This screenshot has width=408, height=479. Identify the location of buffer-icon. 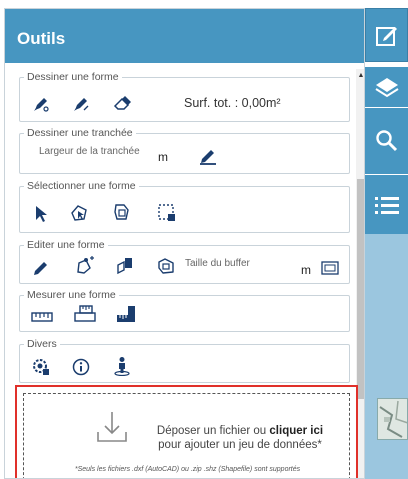
(166, 266).